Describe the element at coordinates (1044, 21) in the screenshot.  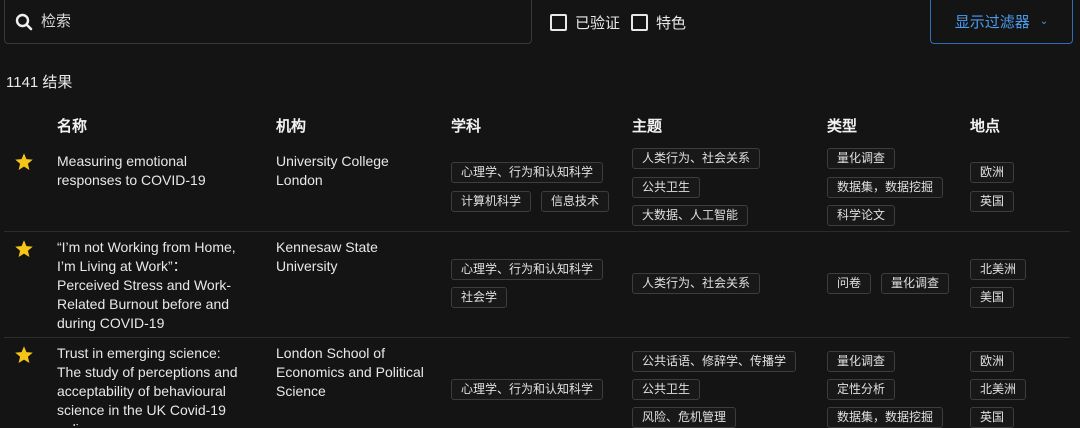
I see `chevron-down-icon: ⌄` at that location.